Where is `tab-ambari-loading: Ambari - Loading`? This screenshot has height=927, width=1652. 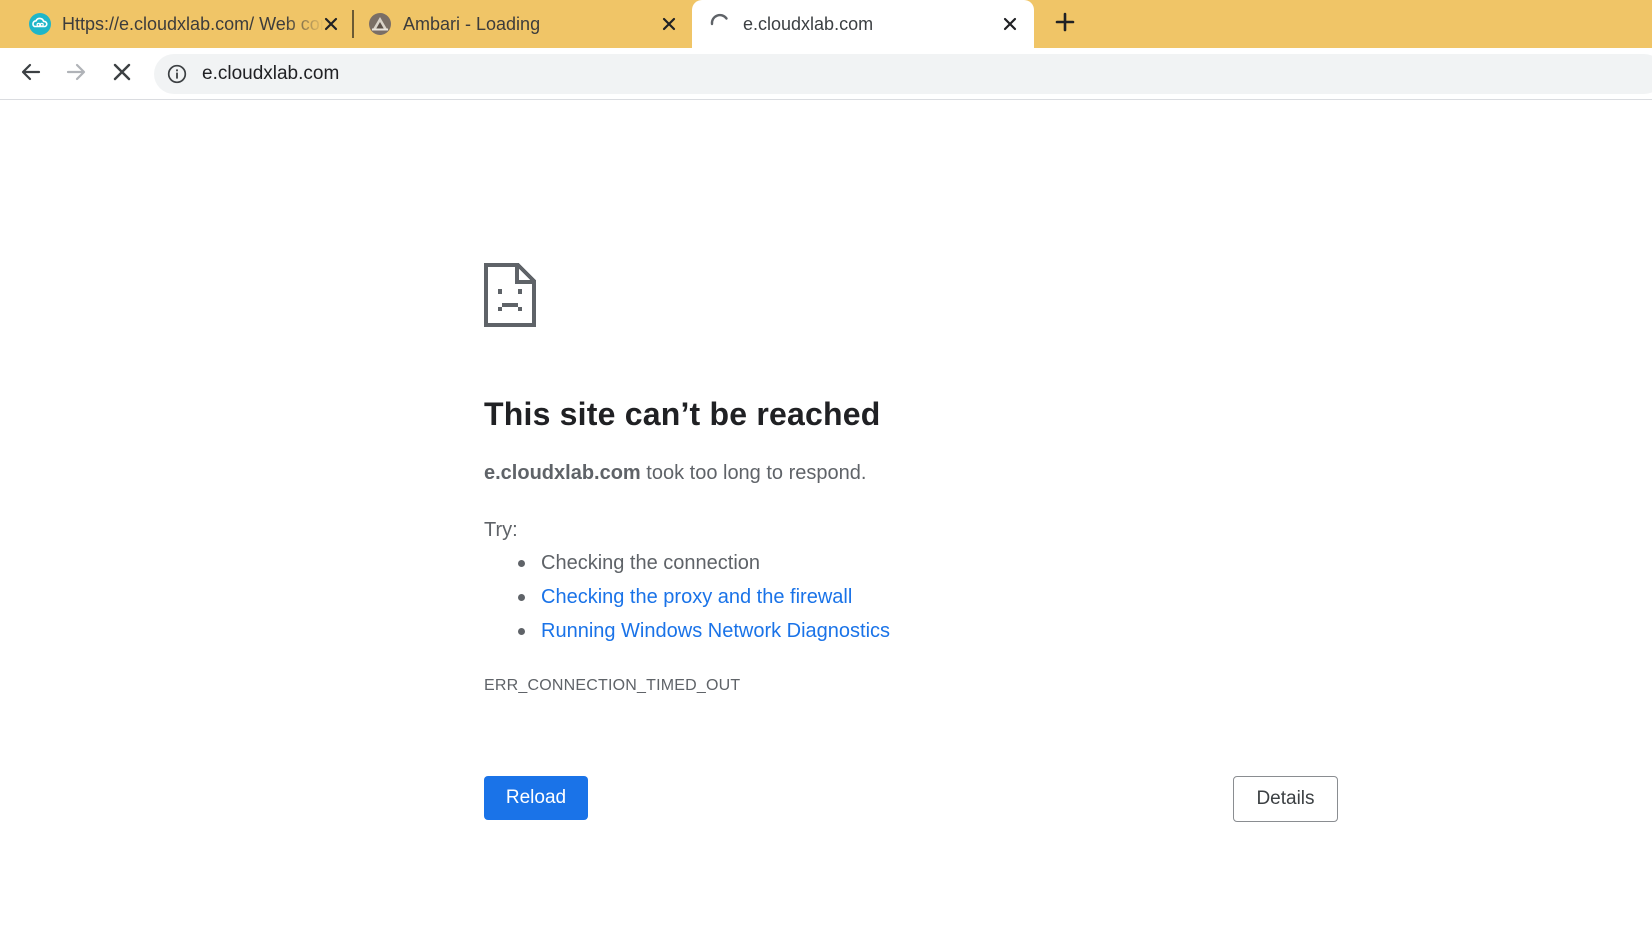 tab-ambari-loading: Ambari - Loading is located at coordinates (524, 24).